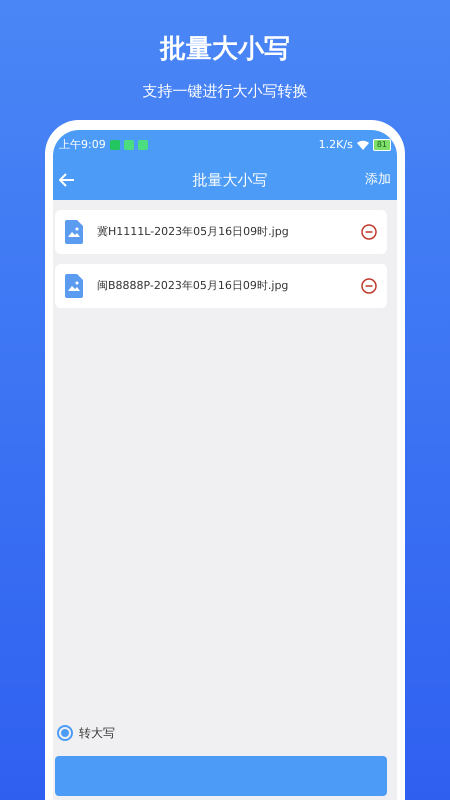 The image size is (450, 800). What do you see at coordinates (362, 145) in the screenshot?
I see `wifi-icon` at bounding box center [362, 145].